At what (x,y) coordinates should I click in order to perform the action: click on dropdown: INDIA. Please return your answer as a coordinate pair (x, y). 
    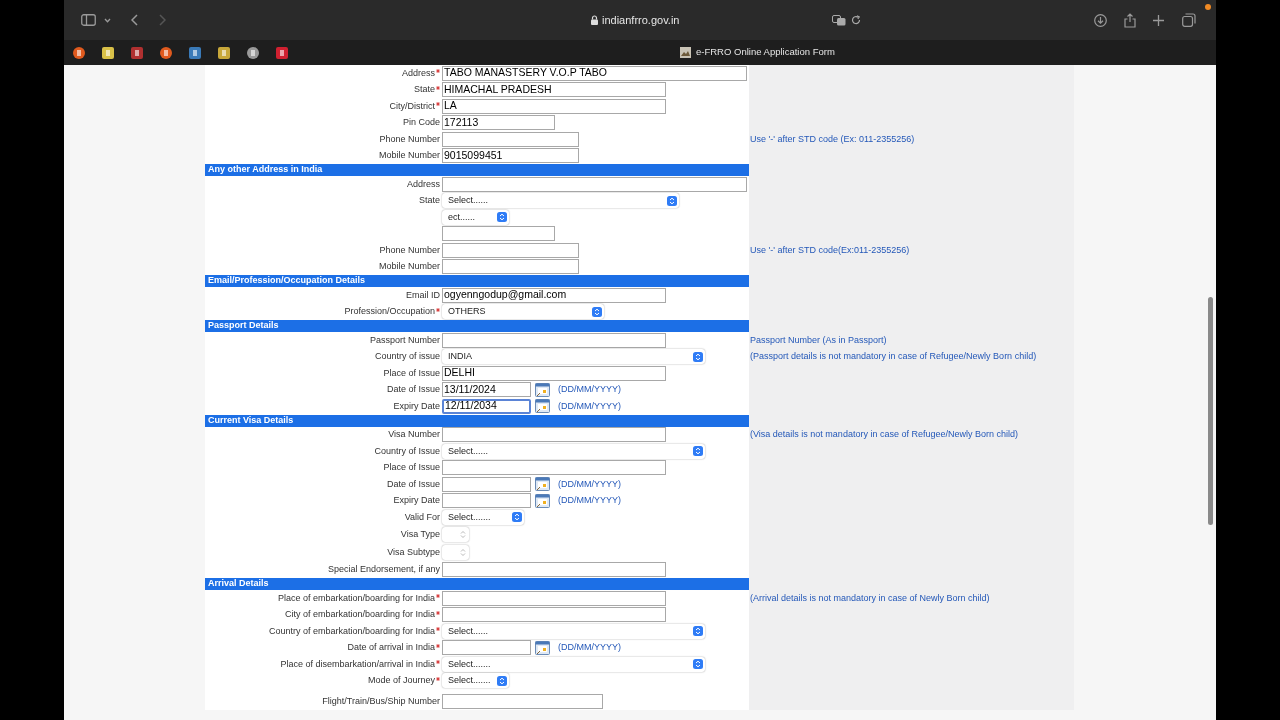
    Looking at the image, I should click on (573, 357).